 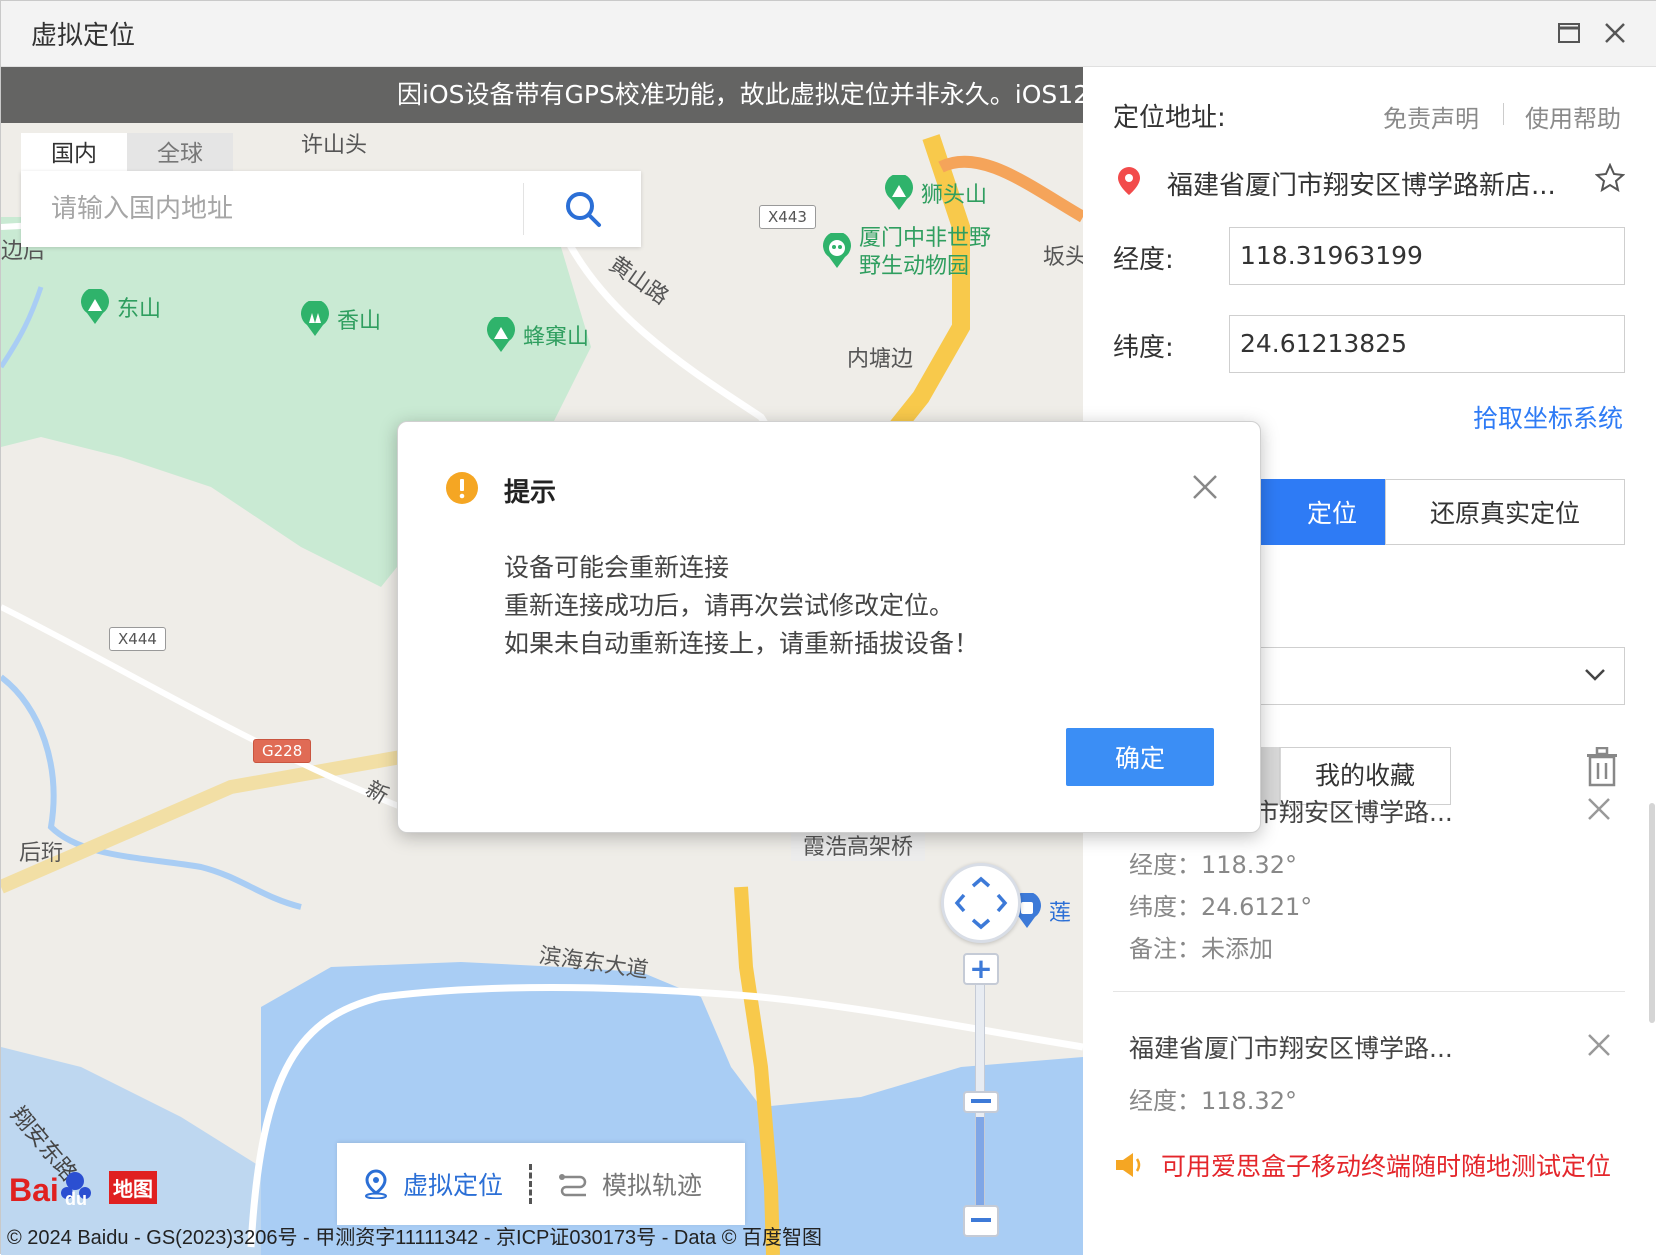 I want to click on search-region-tabs: 国内 全球, so click(x=127, y=154).